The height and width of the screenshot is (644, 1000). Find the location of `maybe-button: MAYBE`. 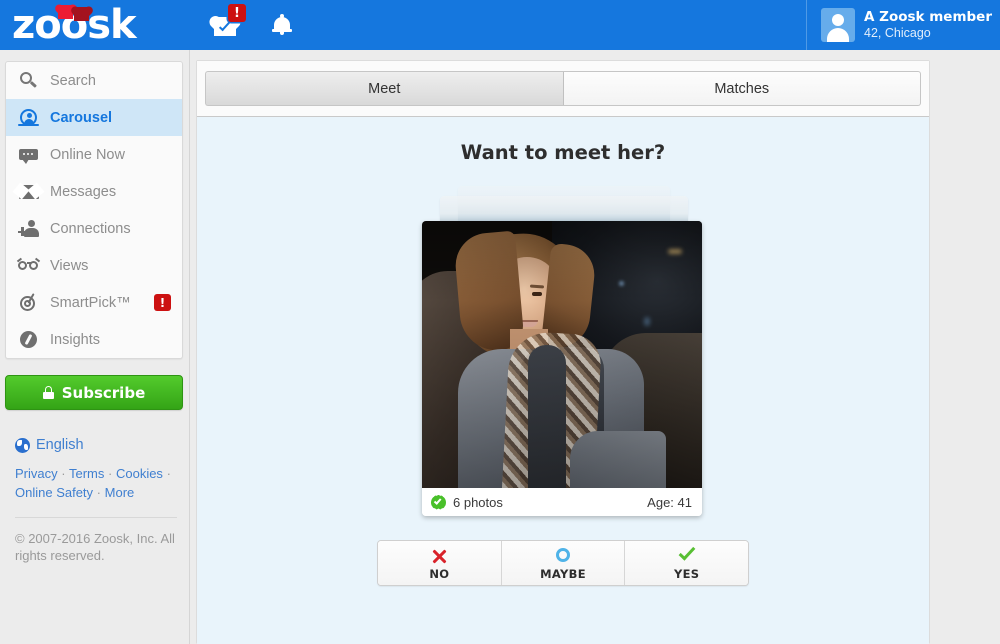

maybe-button: MAYBE is located at coordinates (562, 563).